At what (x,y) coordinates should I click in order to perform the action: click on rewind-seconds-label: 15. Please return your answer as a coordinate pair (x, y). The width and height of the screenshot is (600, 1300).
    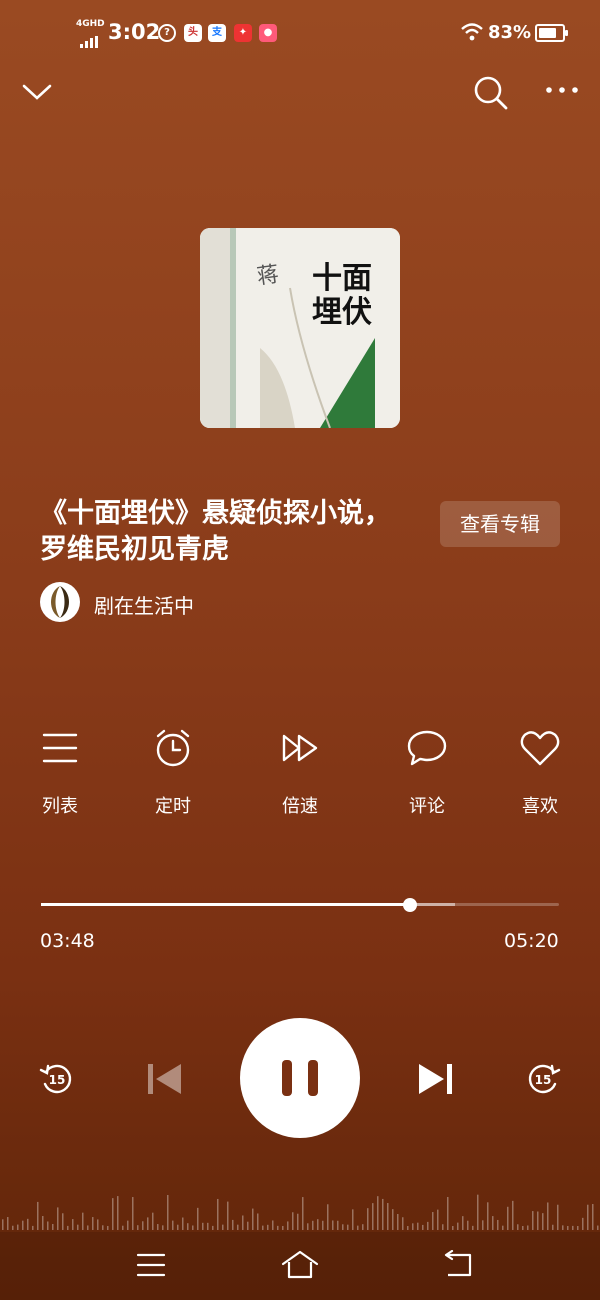
    Looking at the image, I should click on (57, 1080).